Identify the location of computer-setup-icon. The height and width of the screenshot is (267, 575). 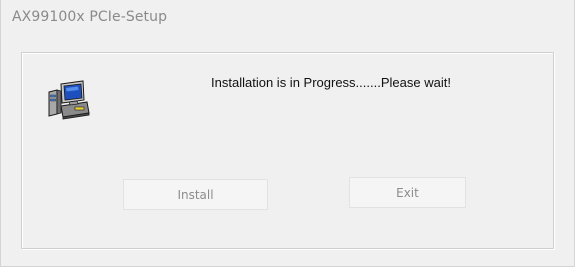
(69, 100).